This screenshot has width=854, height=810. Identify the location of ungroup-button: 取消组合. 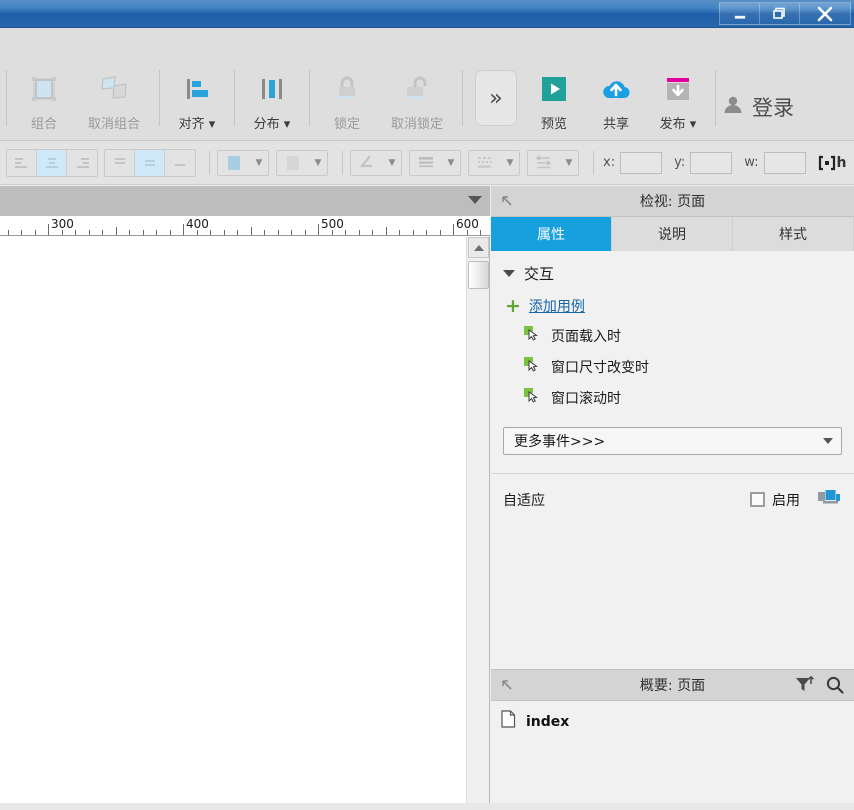
(114, 98).